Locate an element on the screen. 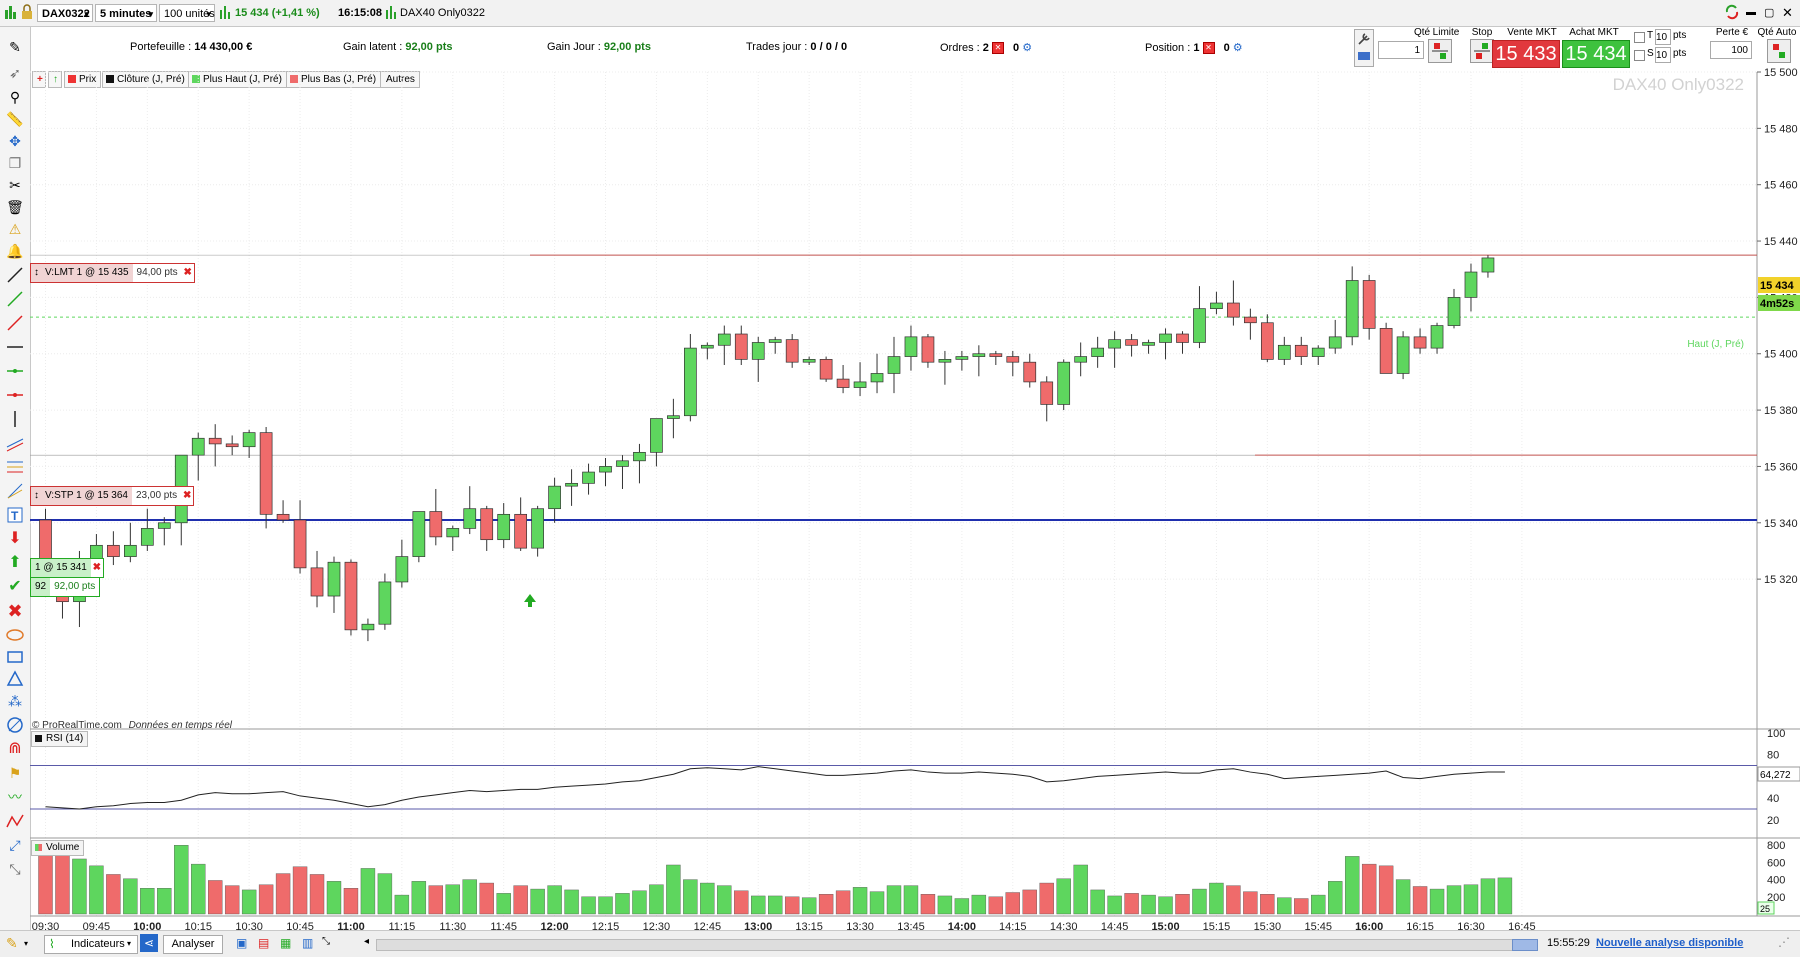  share-icon: ⋖ is located at coordinates (149, 943).